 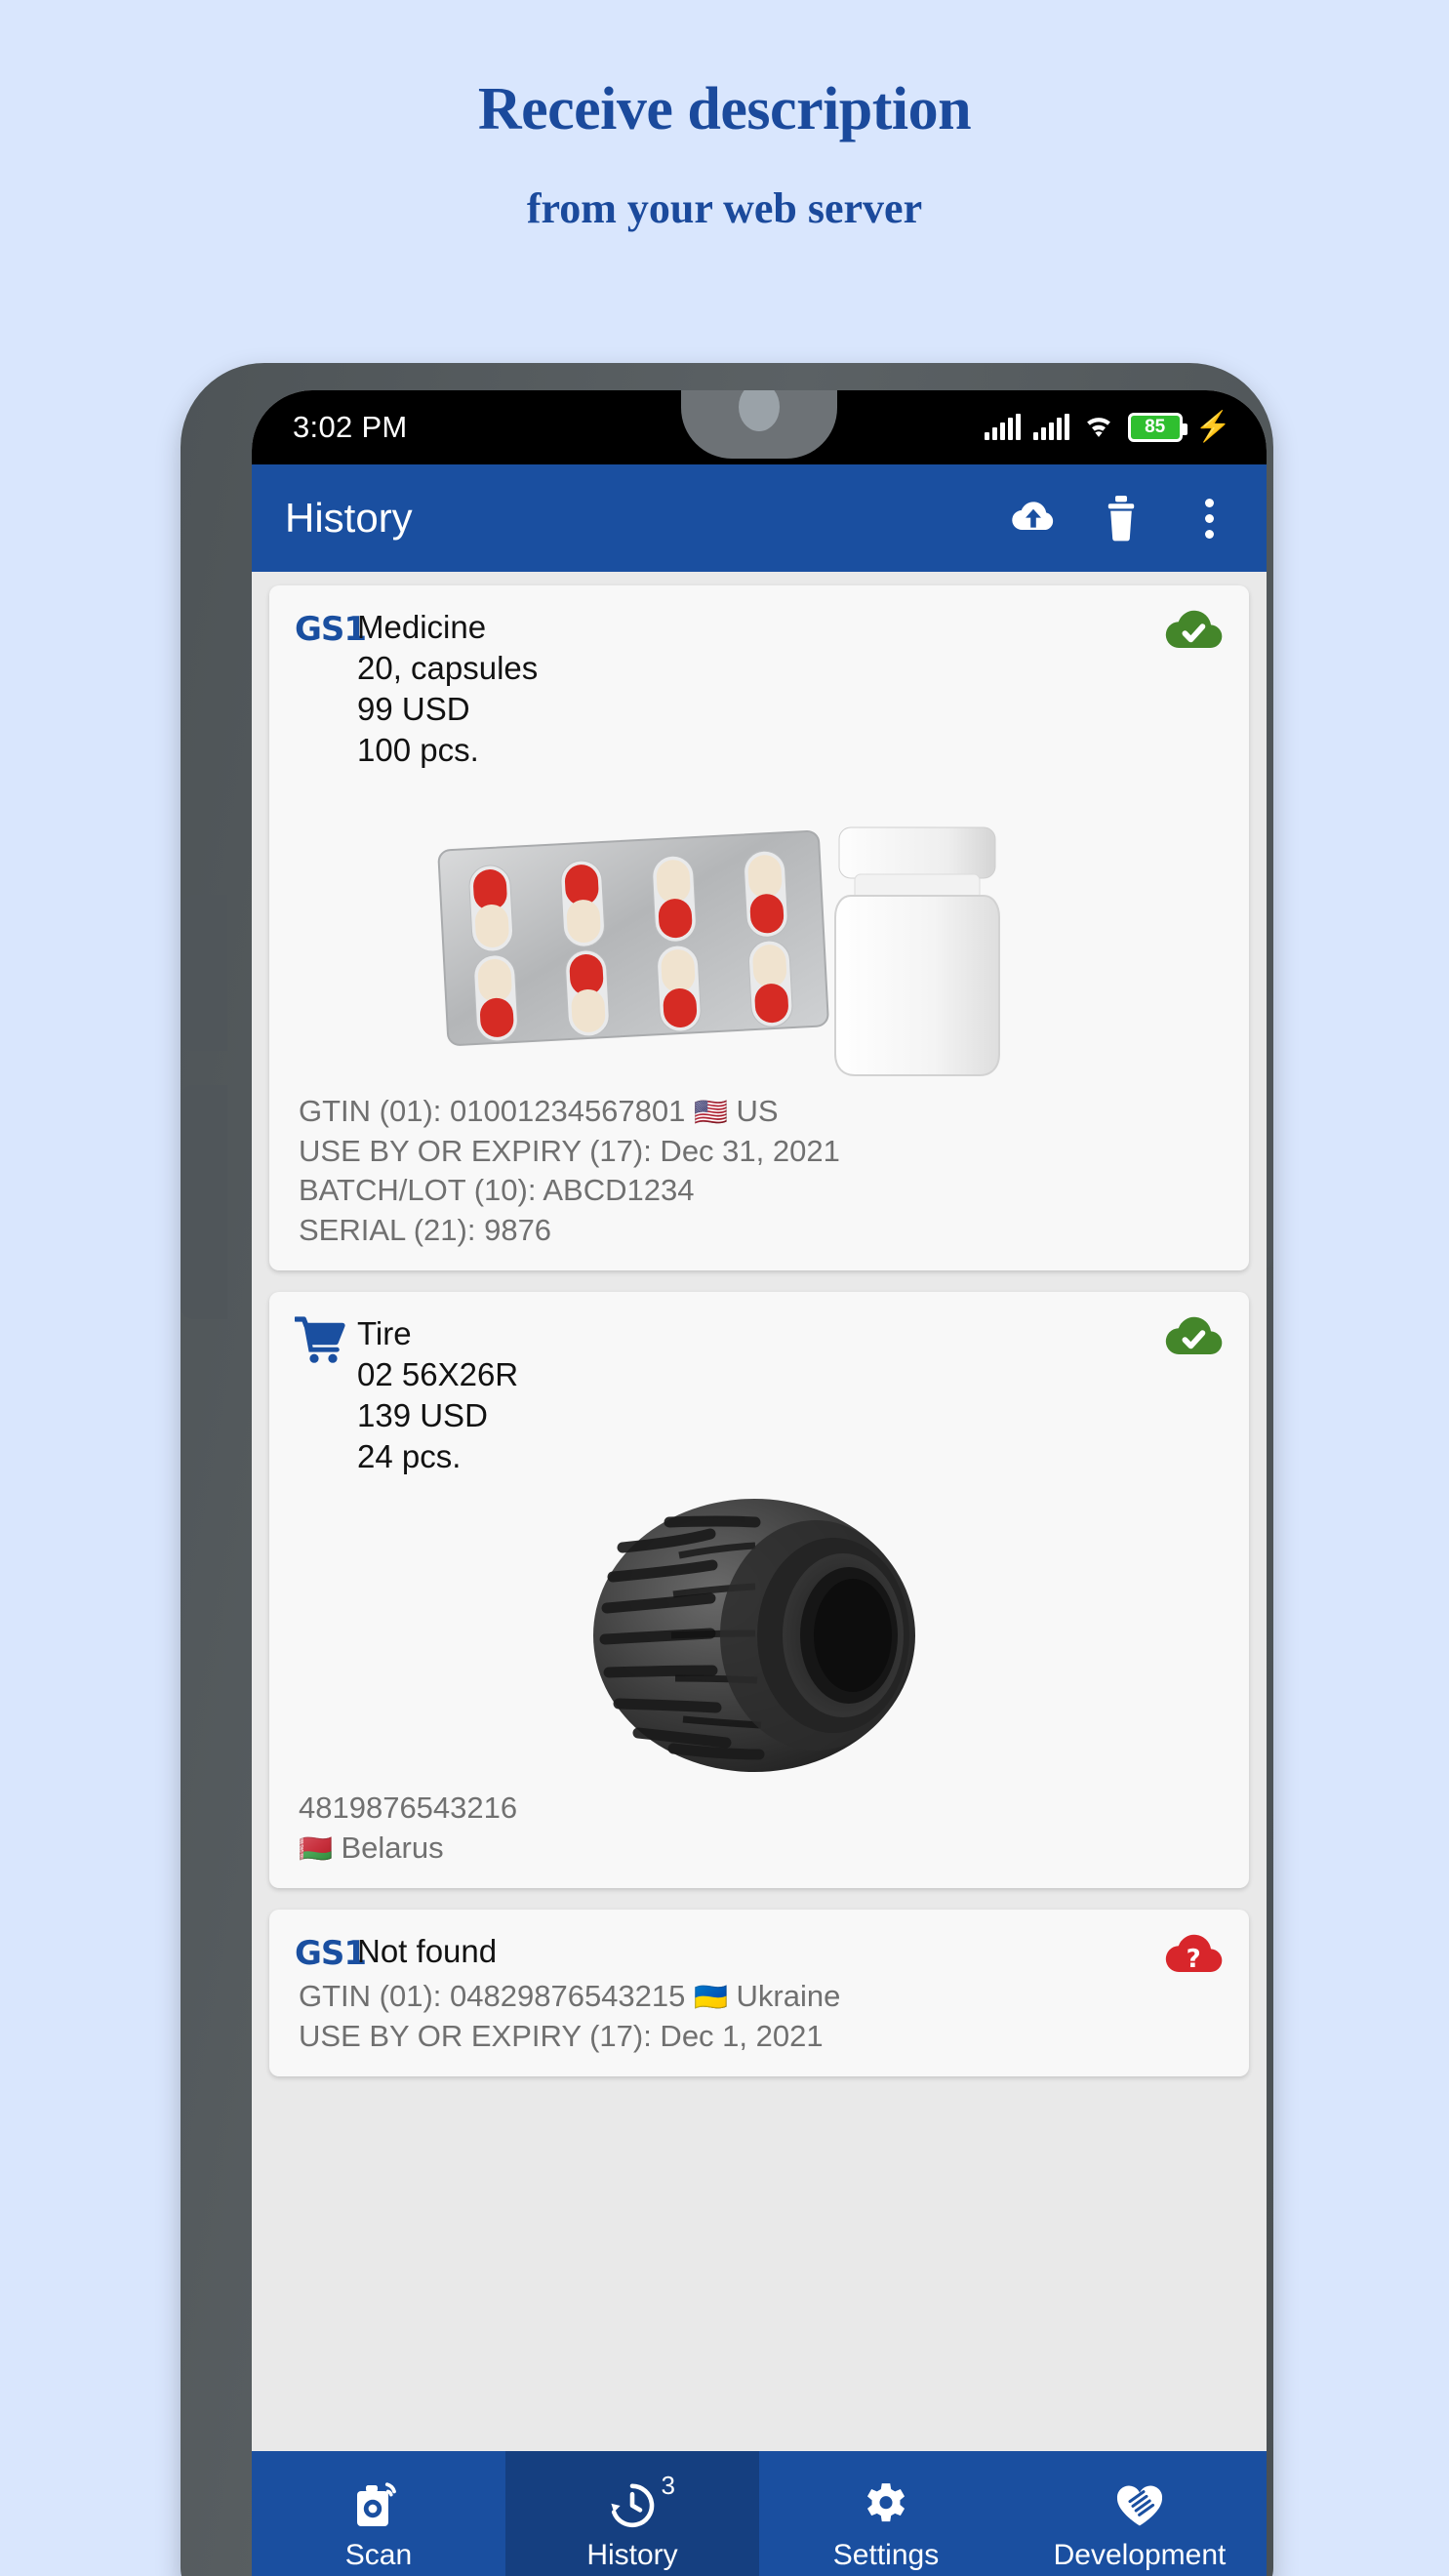 I want to click on nav-item-settings: Settings, so click(x=886, y=2513).